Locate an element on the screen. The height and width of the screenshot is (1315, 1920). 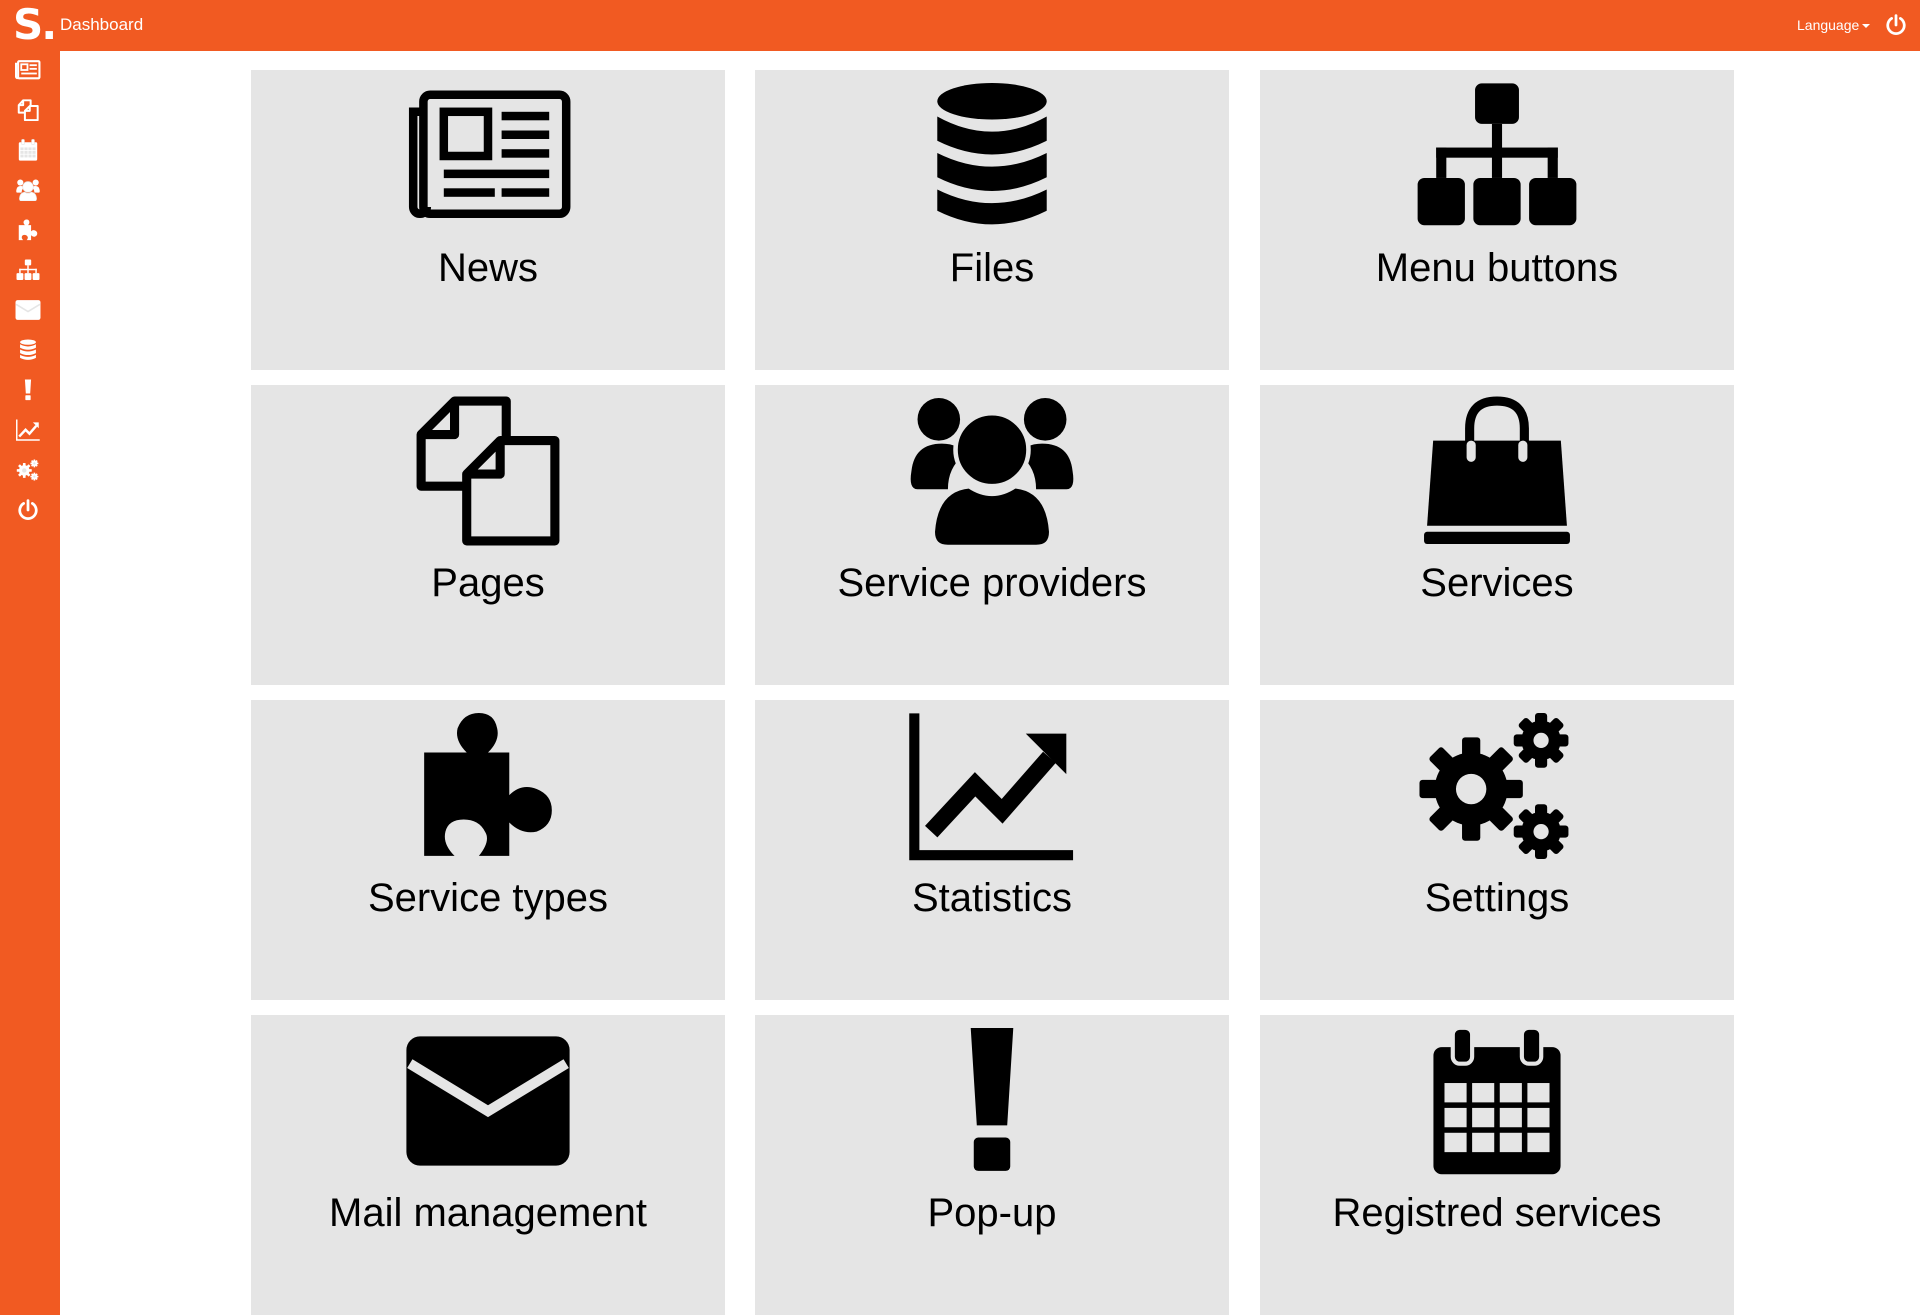
tile-settings: Settings is located at coordinates (1497, 850).